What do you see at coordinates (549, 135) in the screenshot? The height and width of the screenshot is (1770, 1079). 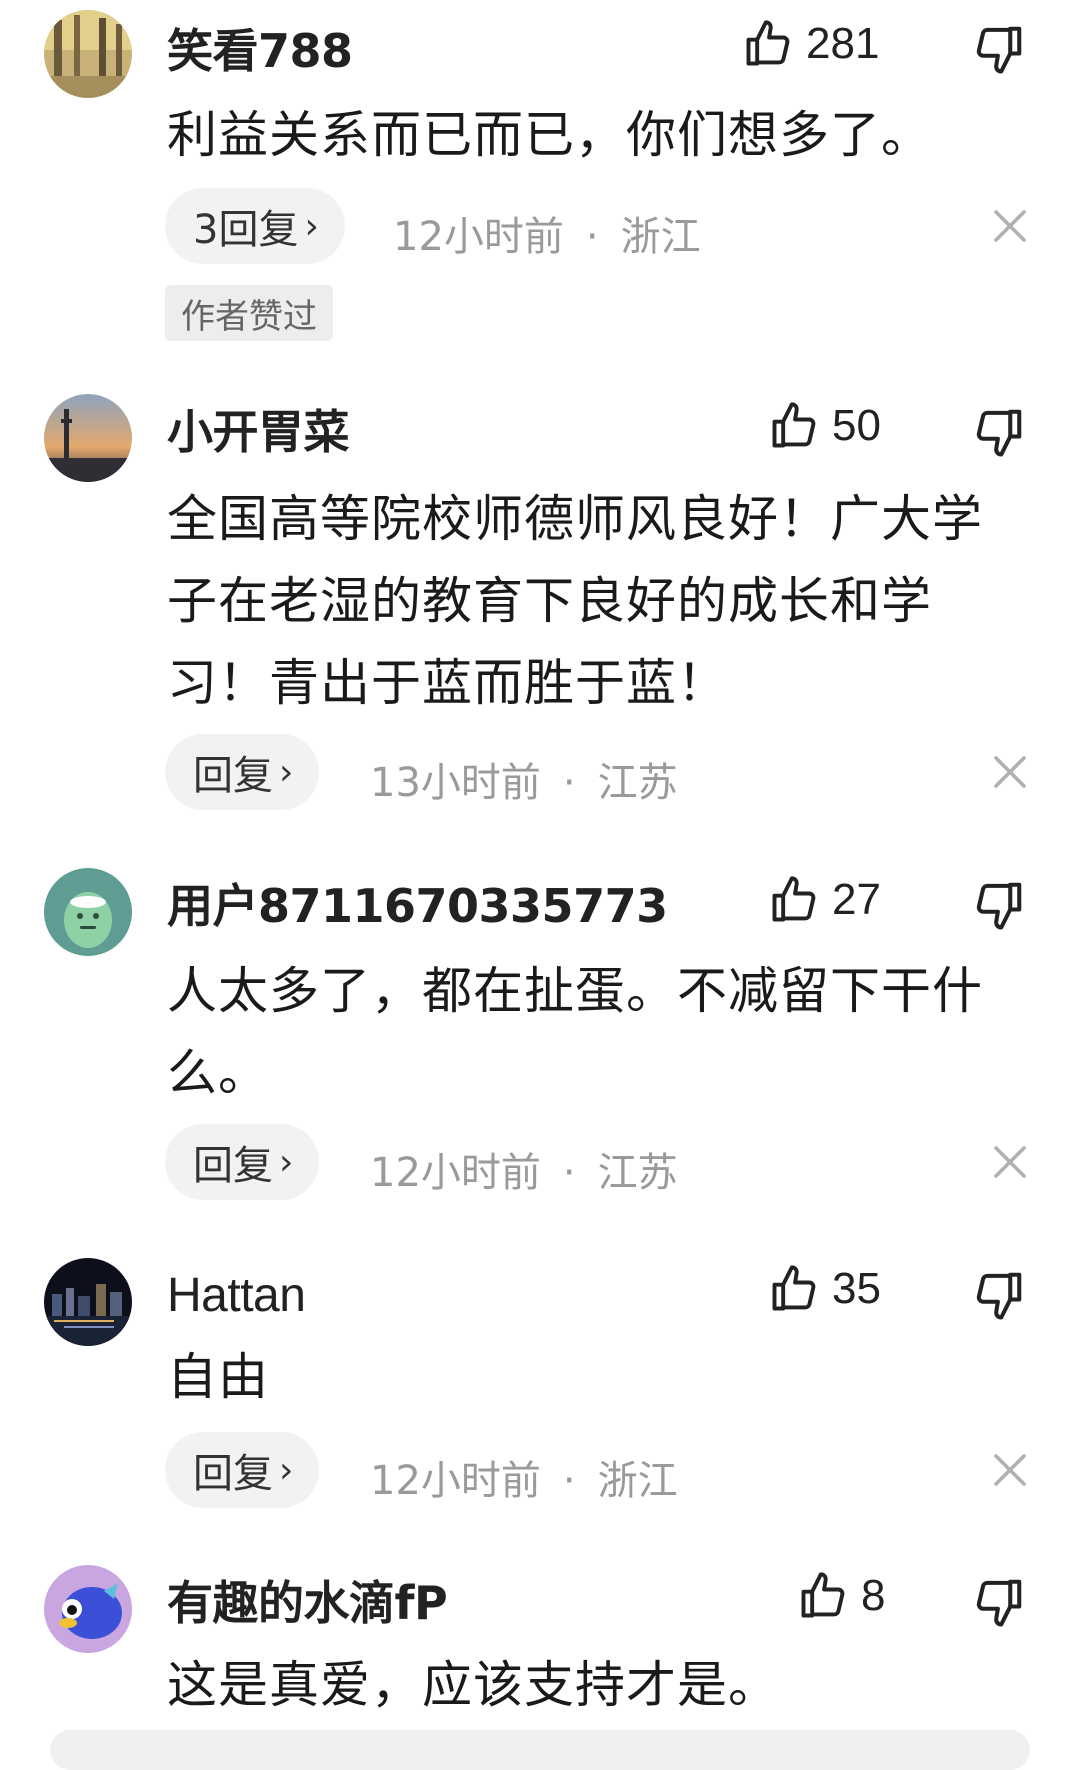 I see `comment-text: 利益关系而已而已，你们想多了。` at bounding box center [549, 135].